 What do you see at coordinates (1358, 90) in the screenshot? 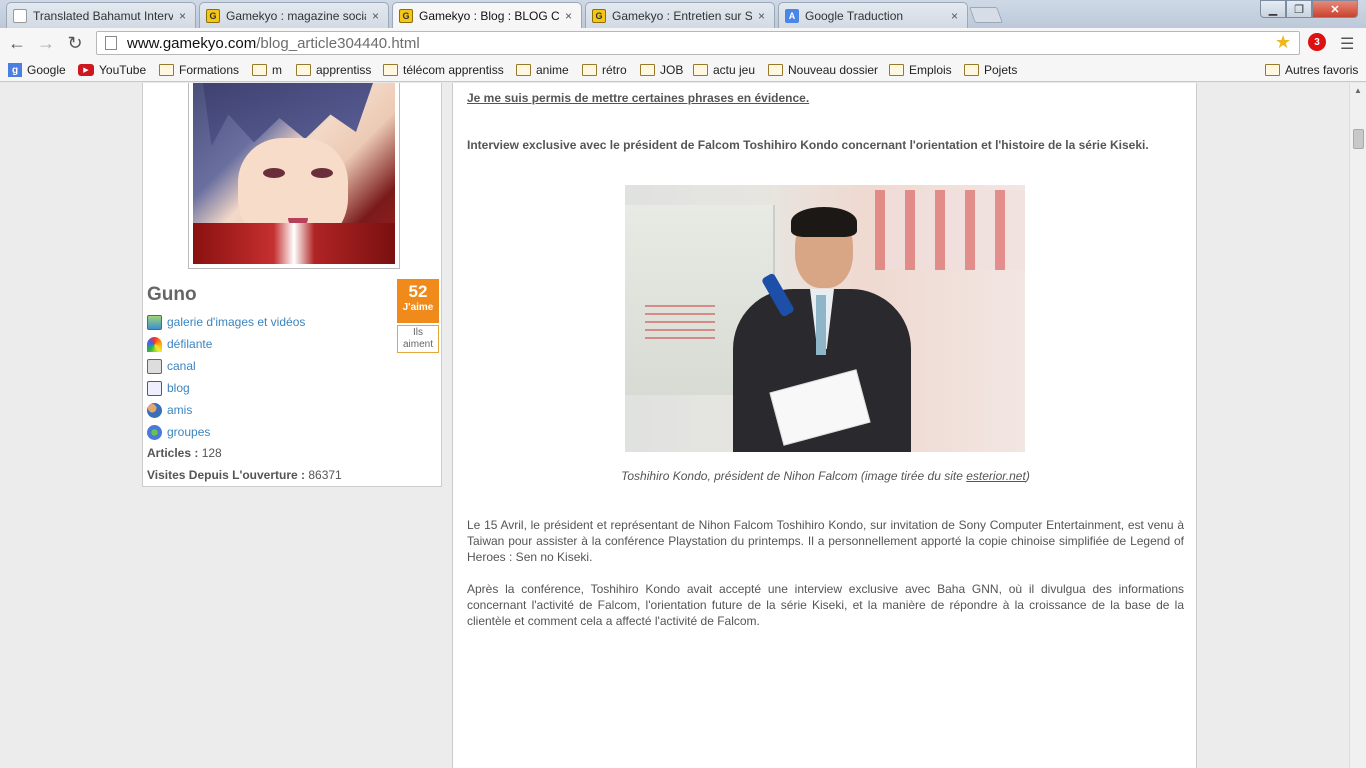
I see `scroll-up-arrow-icon: ▲` at bounding box center [1358, 90].